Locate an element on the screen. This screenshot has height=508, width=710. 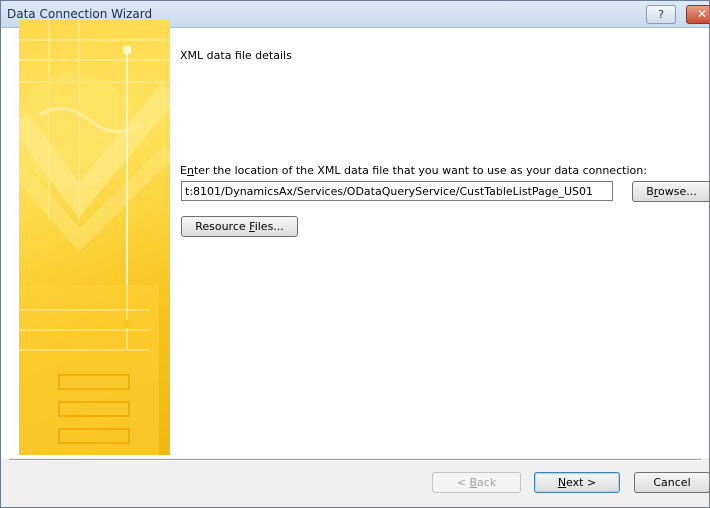
window-title: Data Connection Wizard is located at coordinates (80, 14).